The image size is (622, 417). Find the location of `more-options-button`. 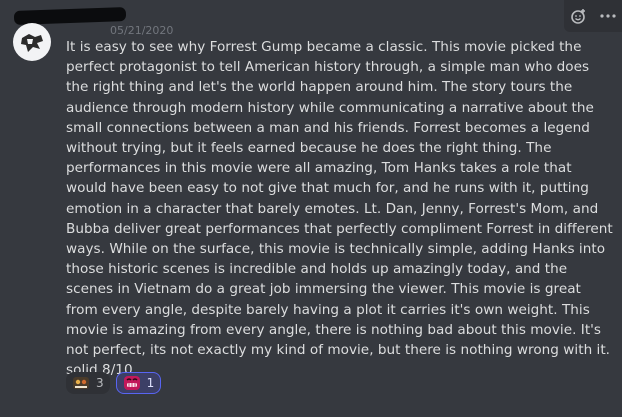

more-options-button is located at coordinates (608, 16).